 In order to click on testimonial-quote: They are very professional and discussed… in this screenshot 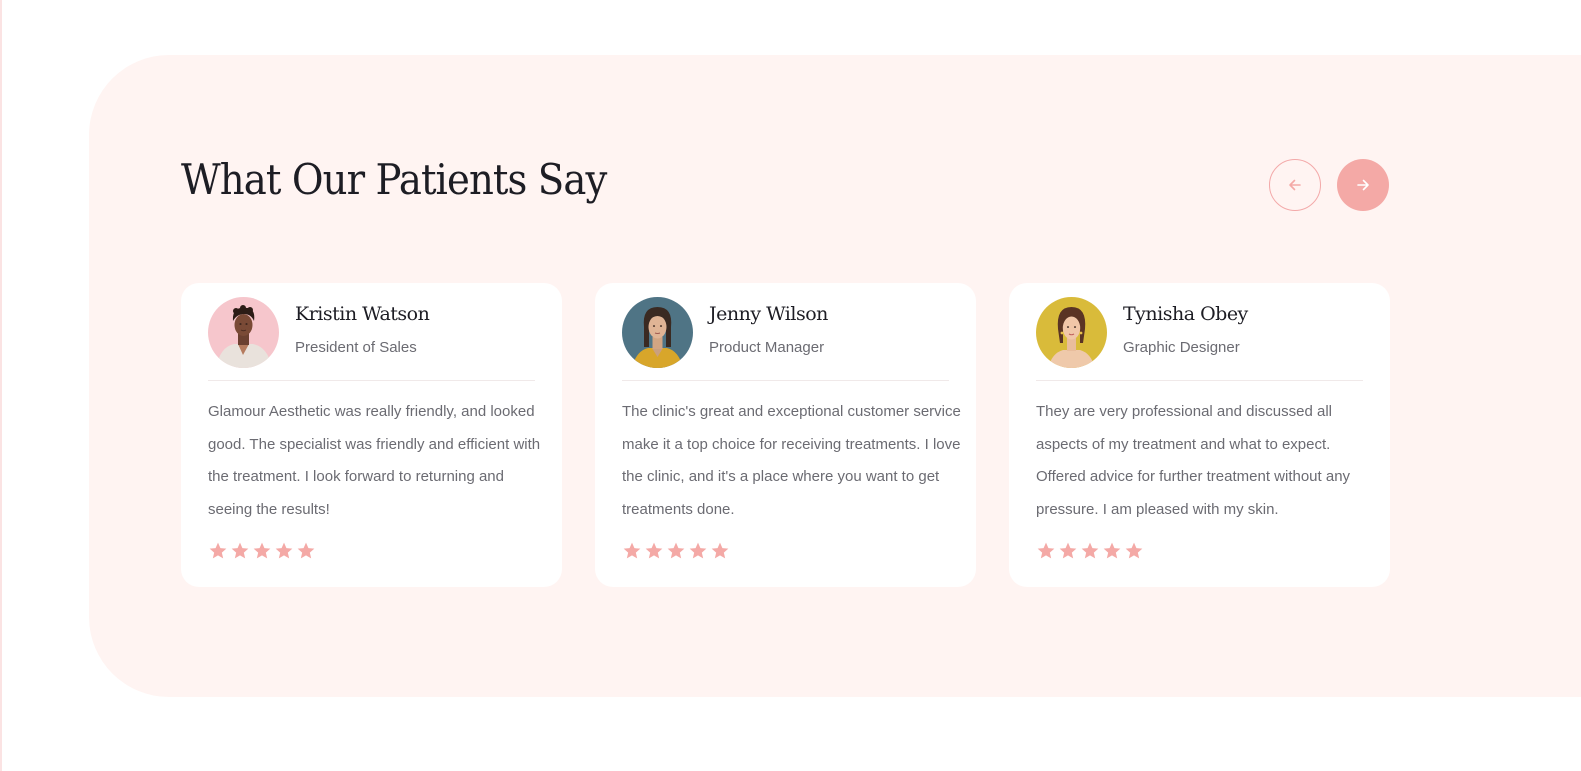, I will do `click(1193, 460)`.